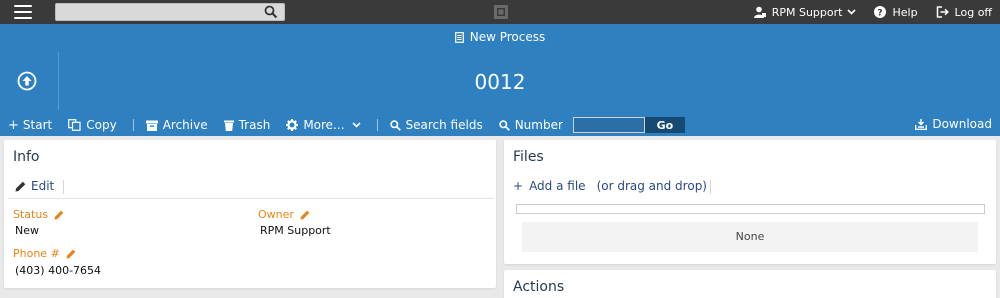  Describe the element at coordinates (185, 125) in the screenshot. I see `archive-label: Archive` at that location.